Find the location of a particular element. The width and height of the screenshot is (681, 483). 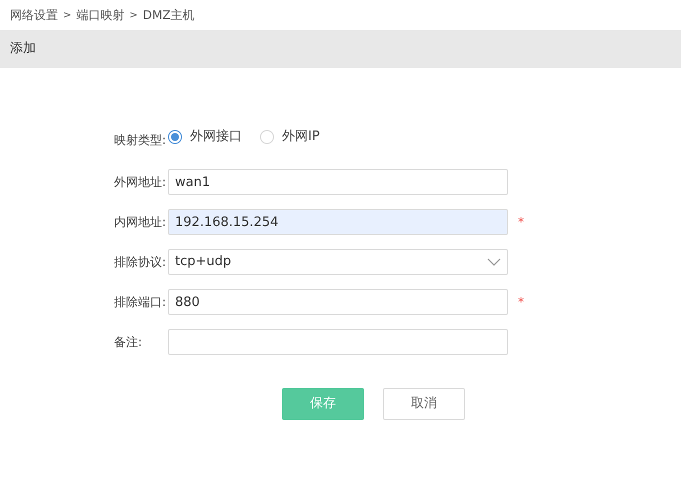

radio-option: 外网IP is located at coordinates (290, 137).